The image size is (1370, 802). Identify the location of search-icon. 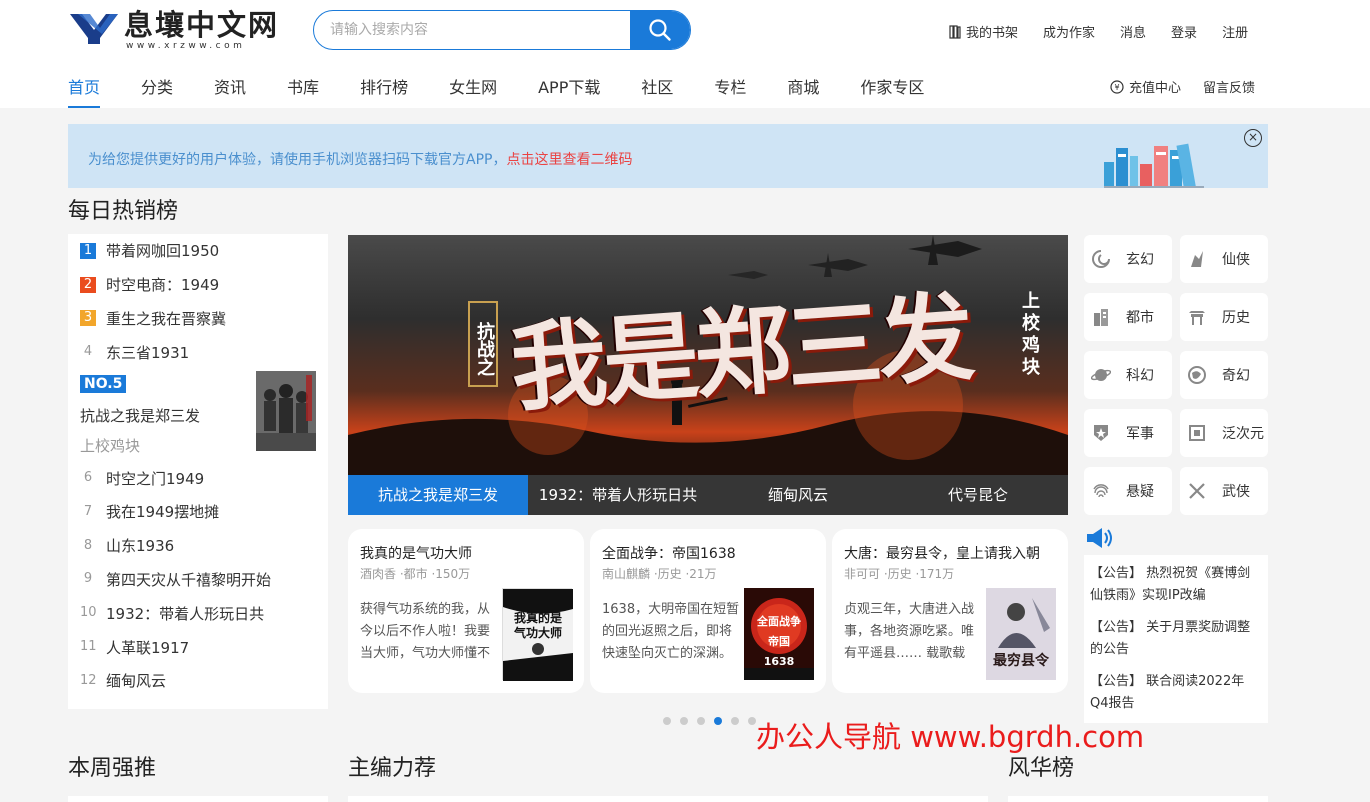
(660, 30).